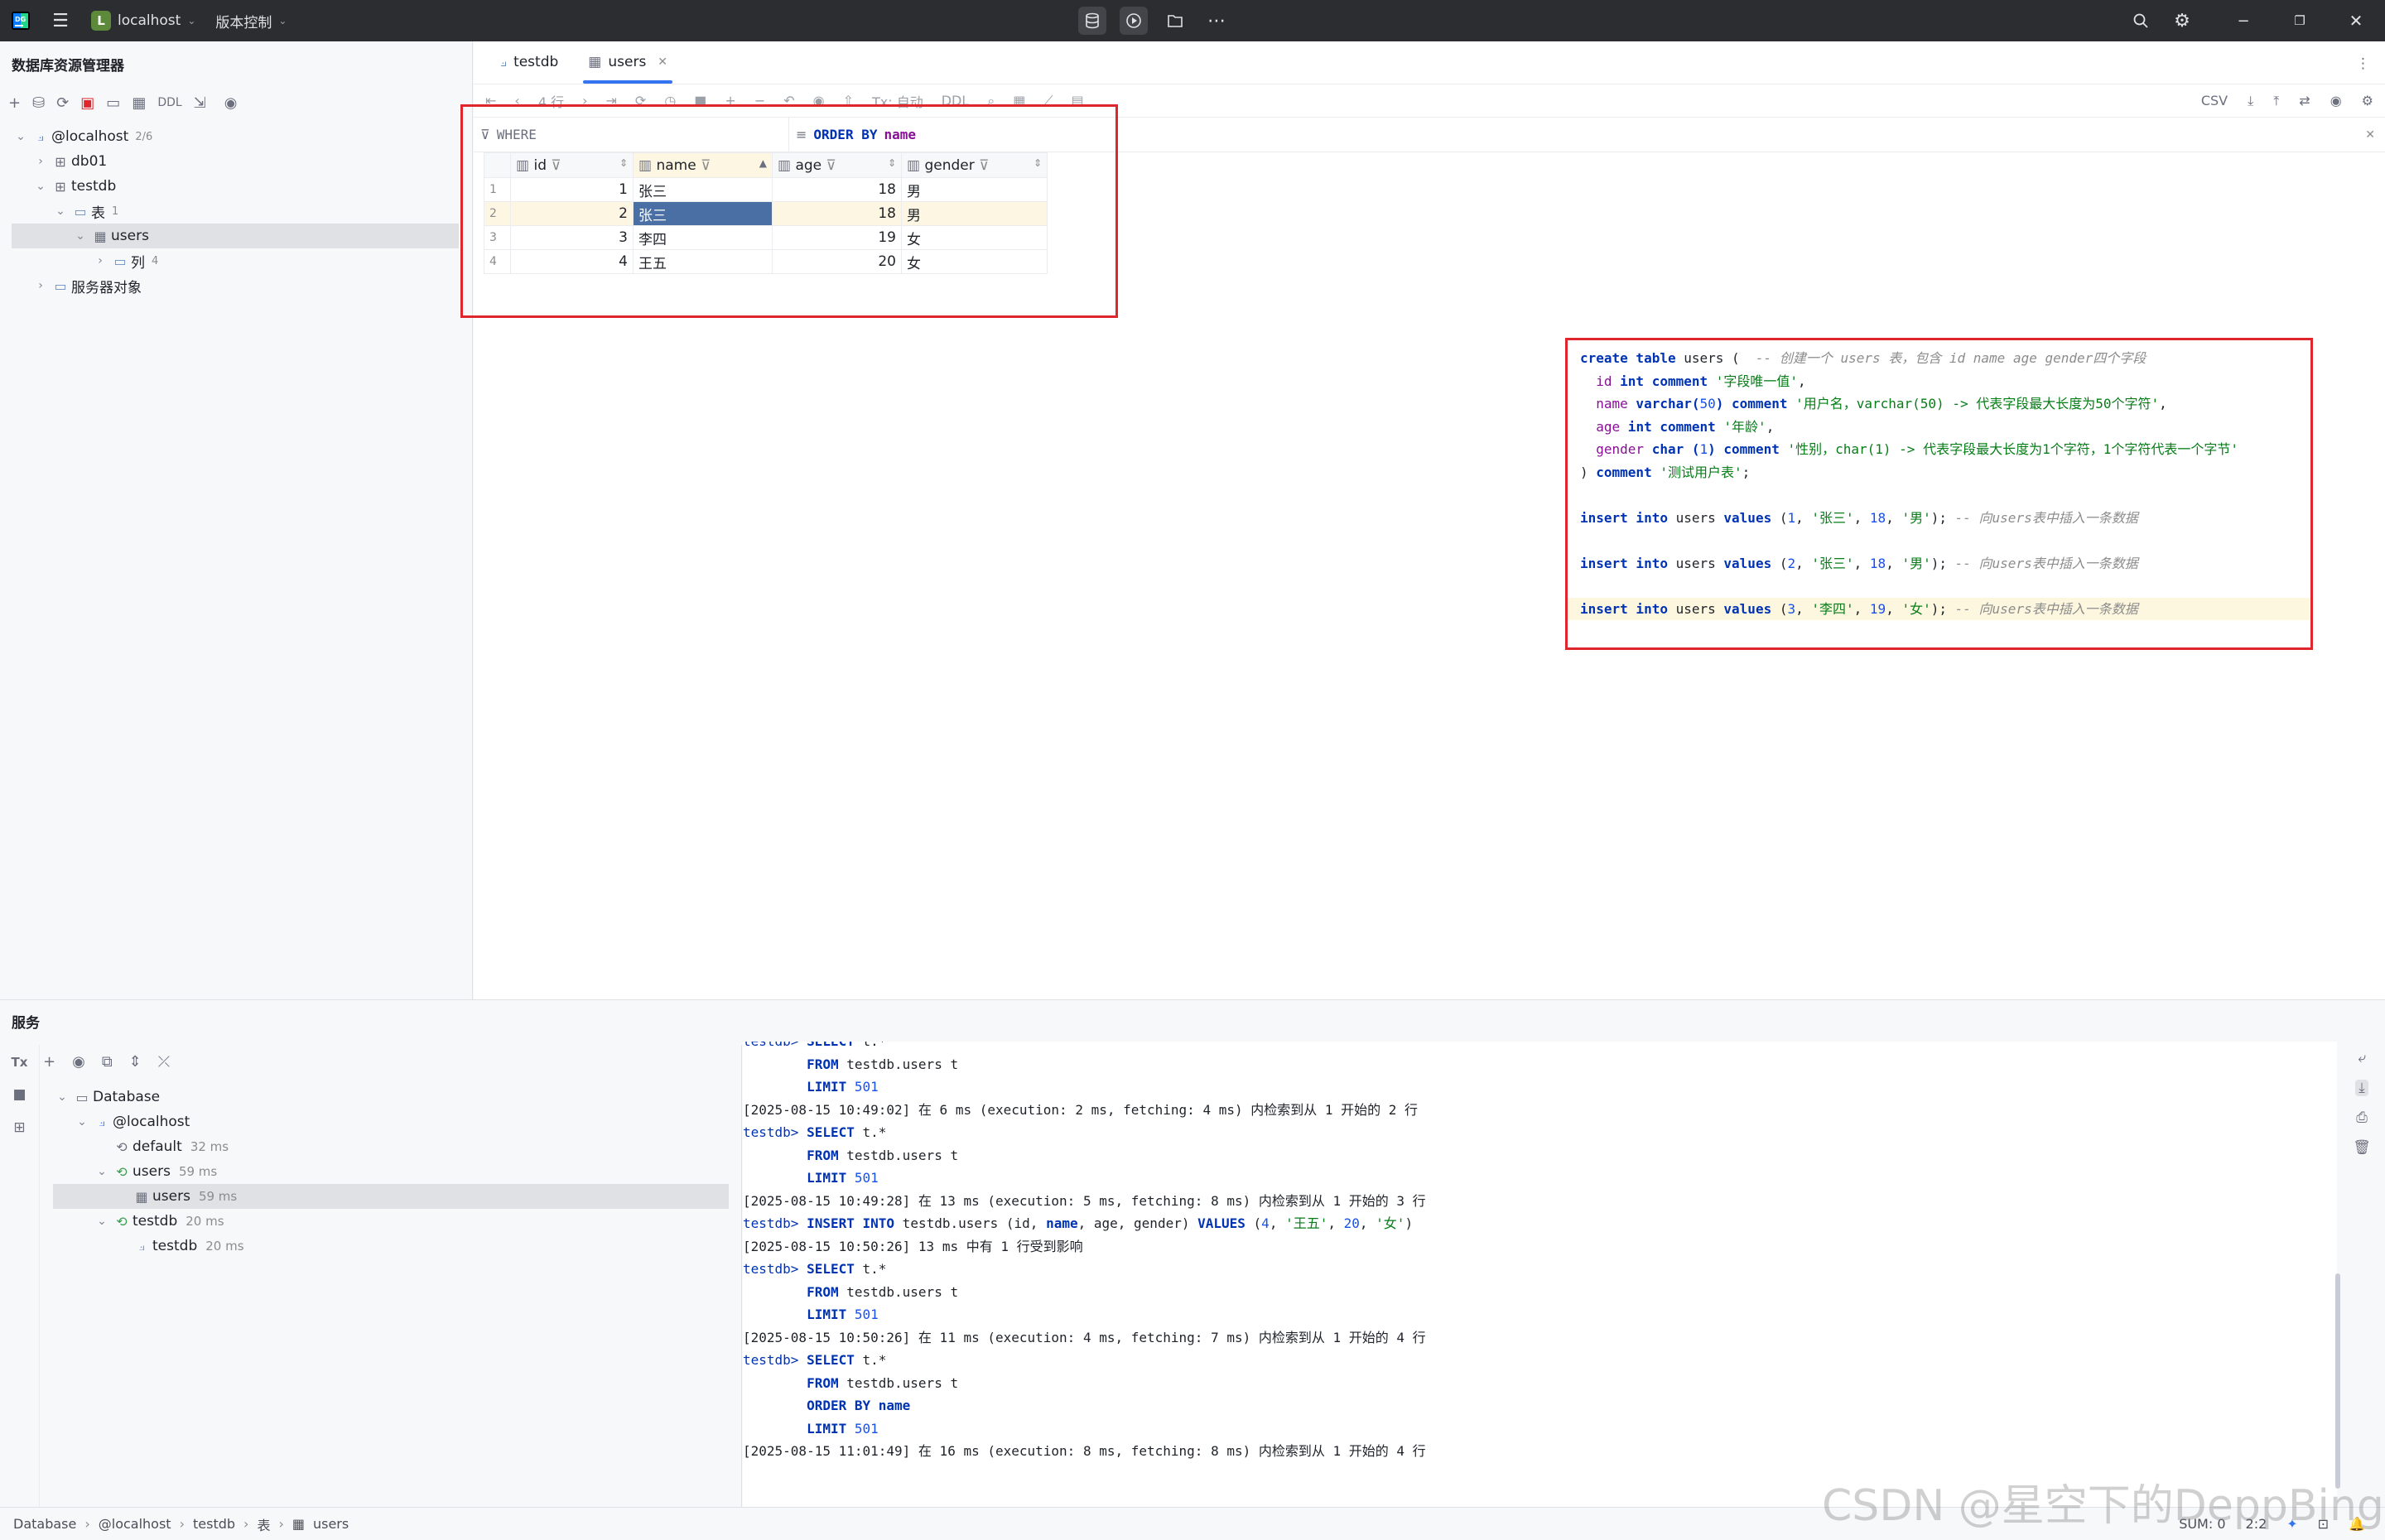 The width and height of the screenshot is (2385, 1540). Describe the element at coordinates (135, 1524) in the screenshot. I see `breadcrumb-item: @localhost` at that location.